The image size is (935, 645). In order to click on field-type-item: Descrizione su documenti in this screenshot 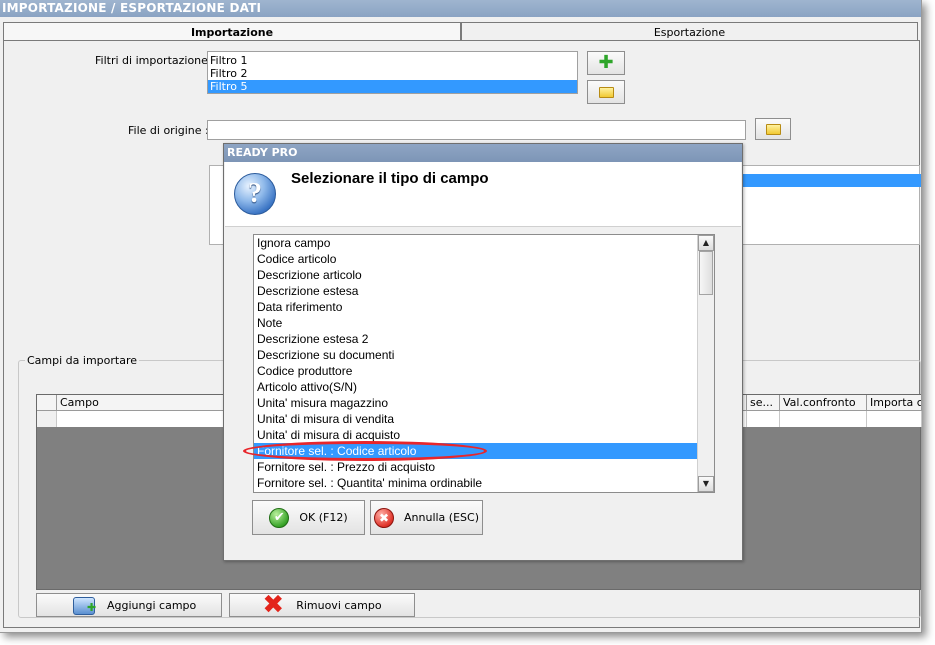, I will do `click(484, 355)`.